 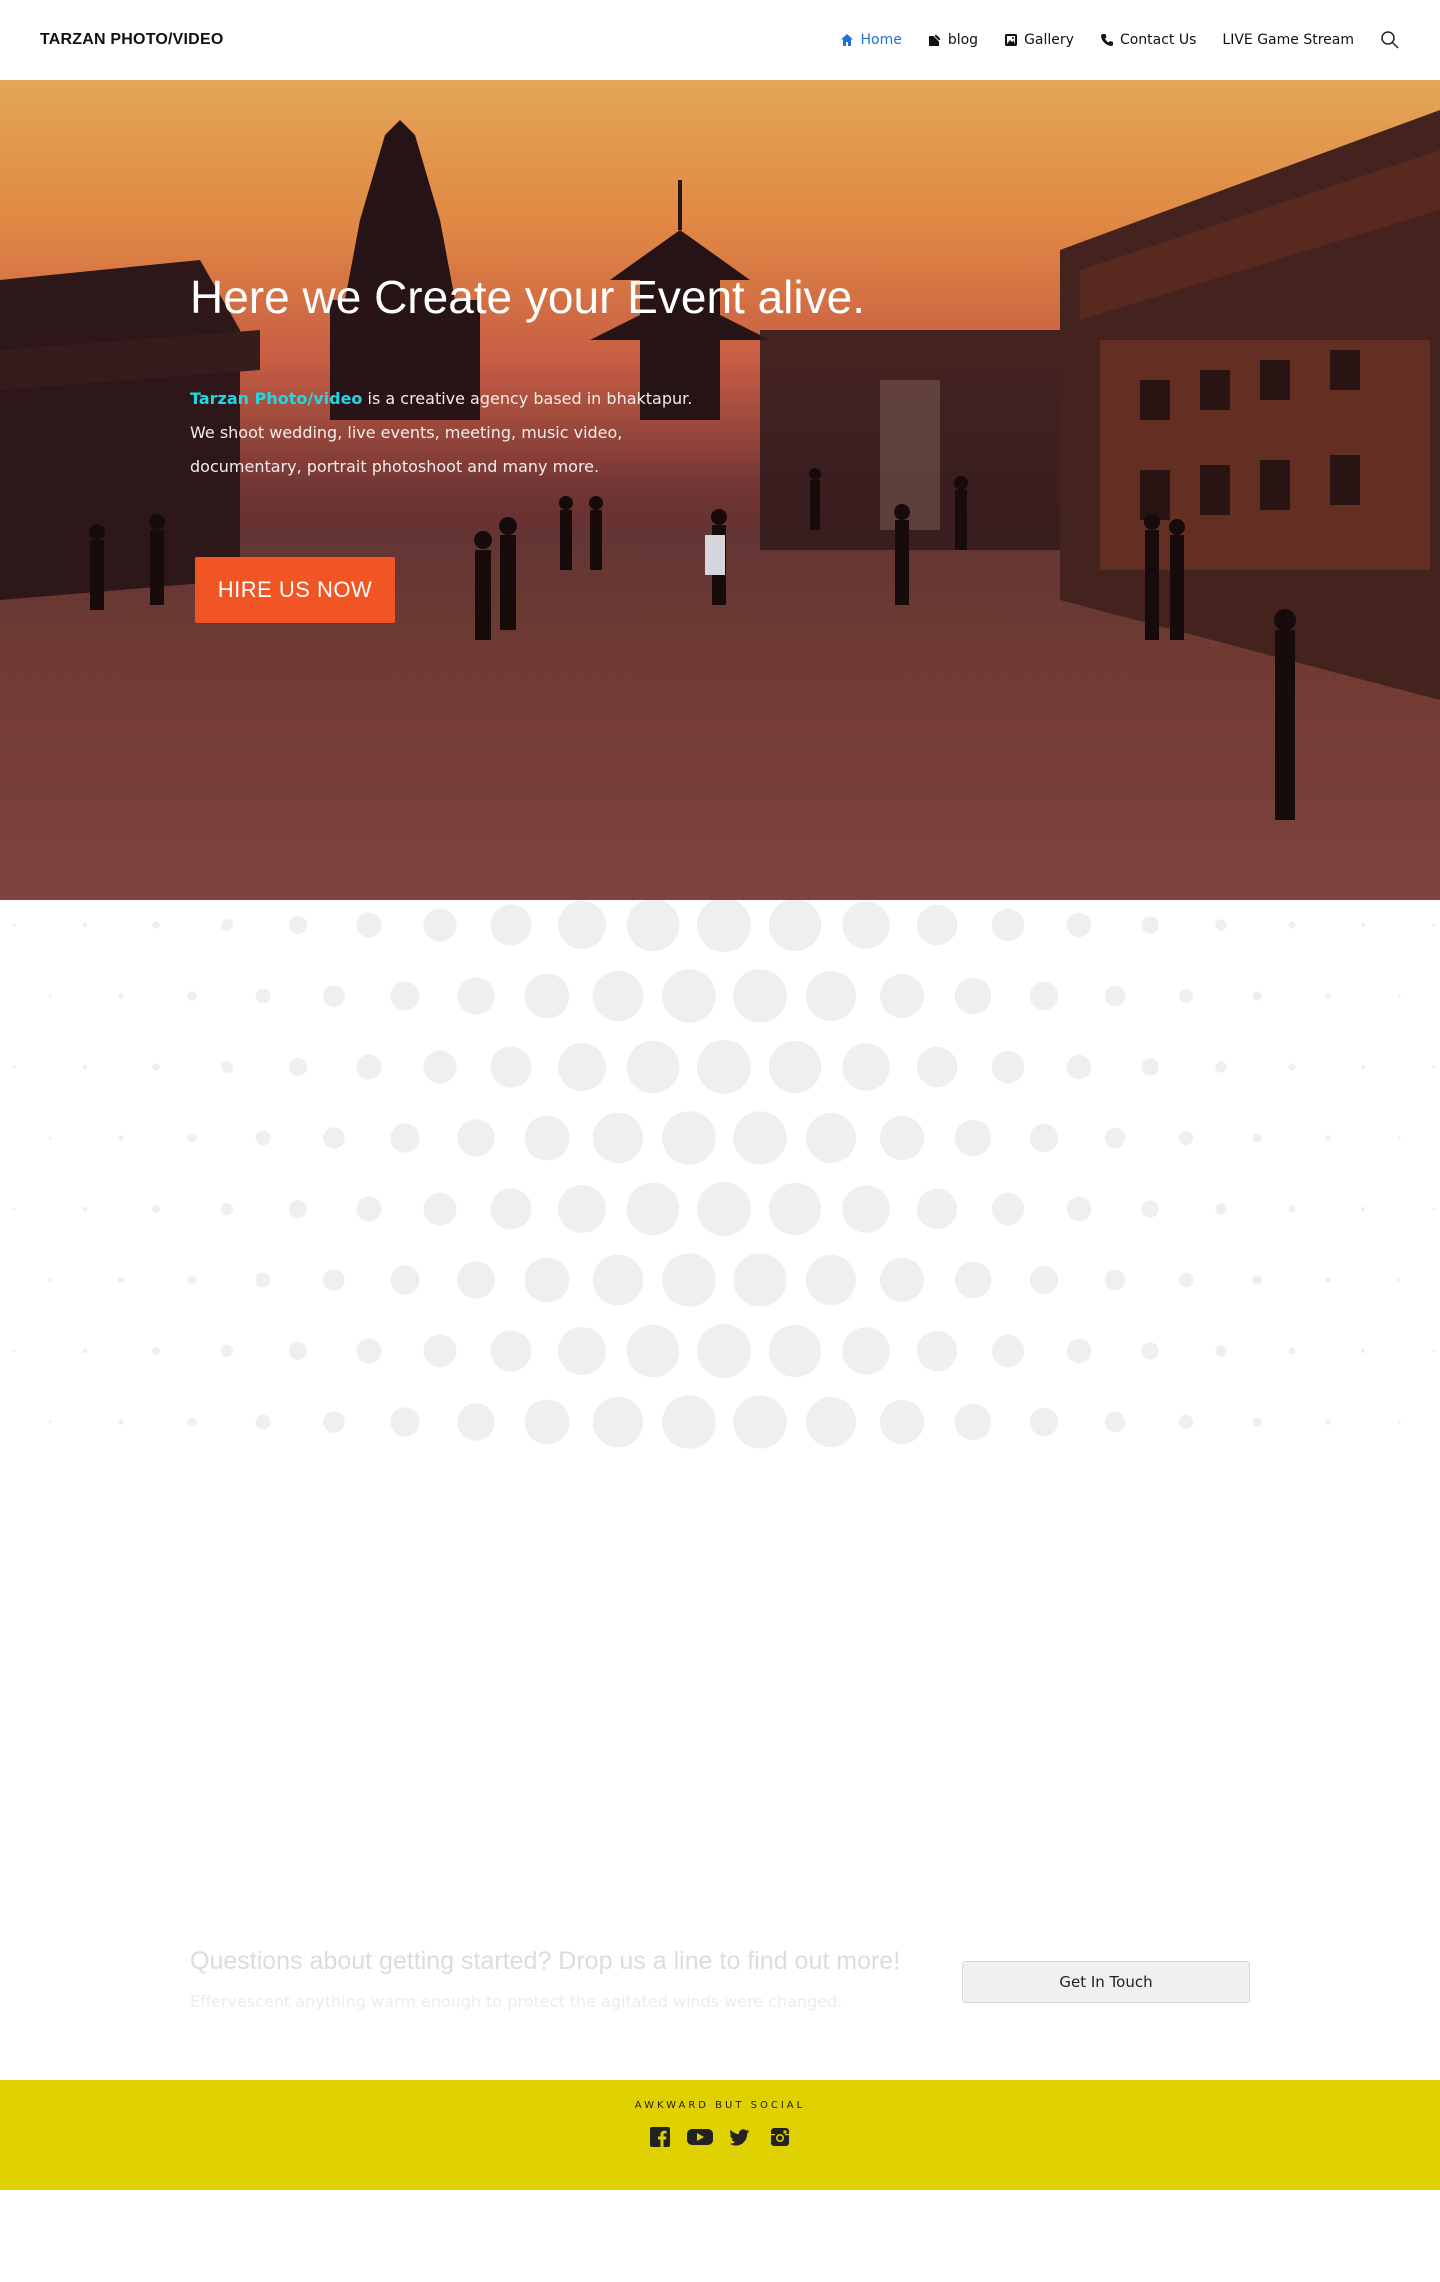 What do you see at coordinates (276, 398) in the screenshot?
I see `brand-link: Tarzan Photo/video` at bounding box center [276, 398].